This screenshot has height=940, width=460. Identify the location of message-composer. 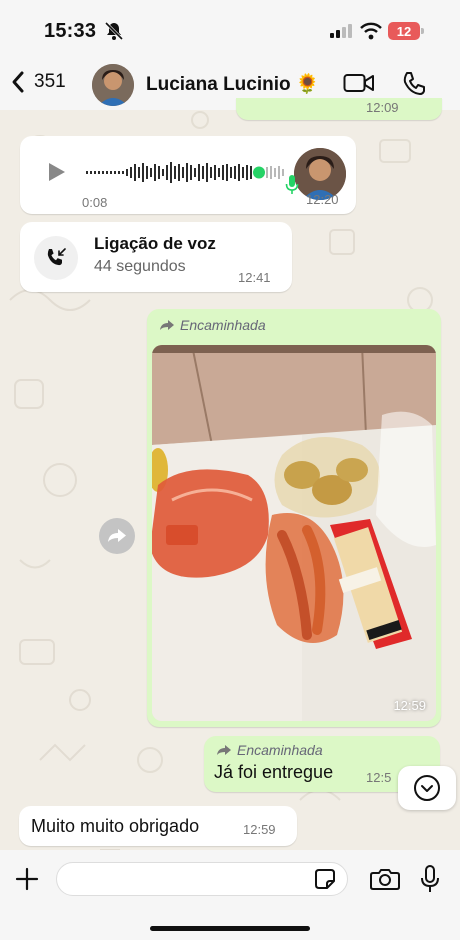
(230, 895).